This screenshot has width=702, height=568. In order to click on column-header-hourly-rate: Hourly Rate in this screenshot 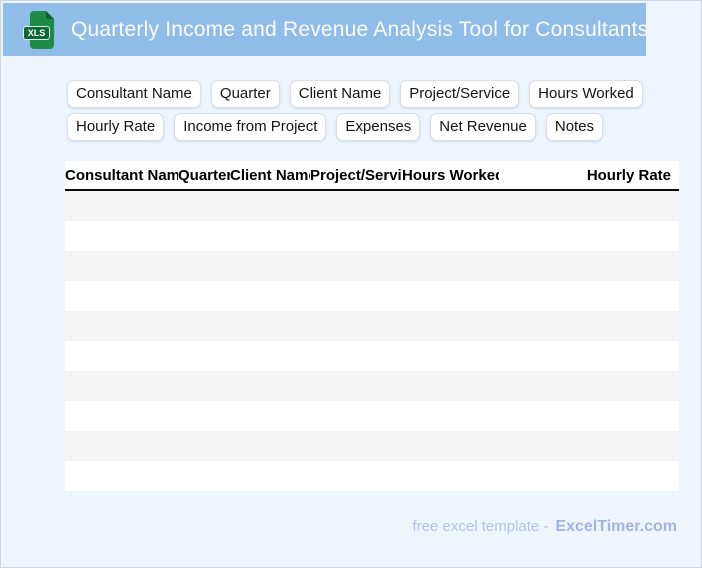, I will do `click(628, 175)`.